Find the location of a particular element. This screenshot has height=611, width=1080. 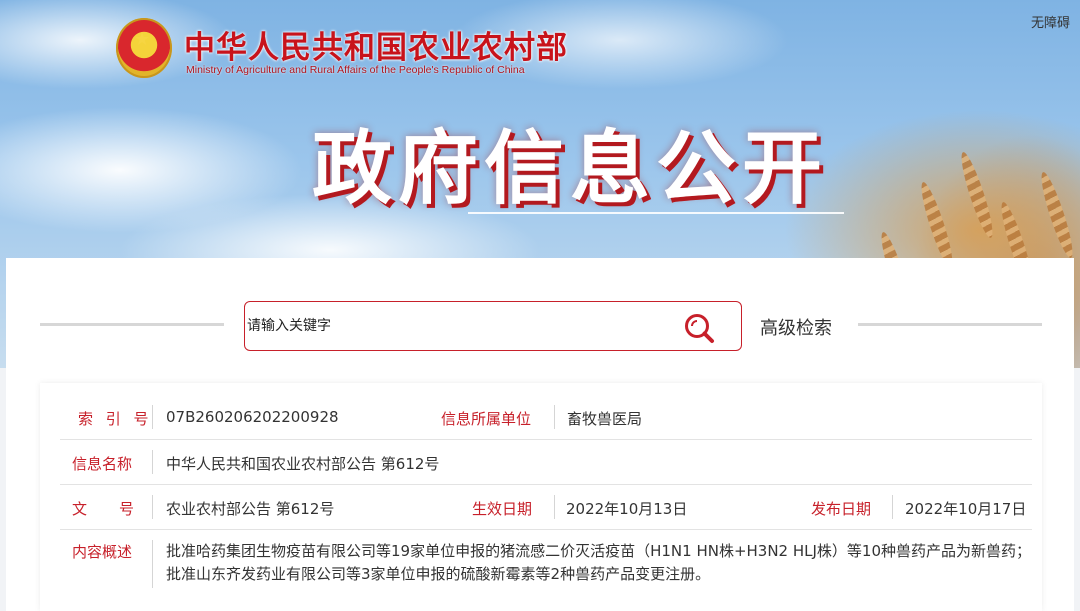

search-box is located at coordinates (493, 326).